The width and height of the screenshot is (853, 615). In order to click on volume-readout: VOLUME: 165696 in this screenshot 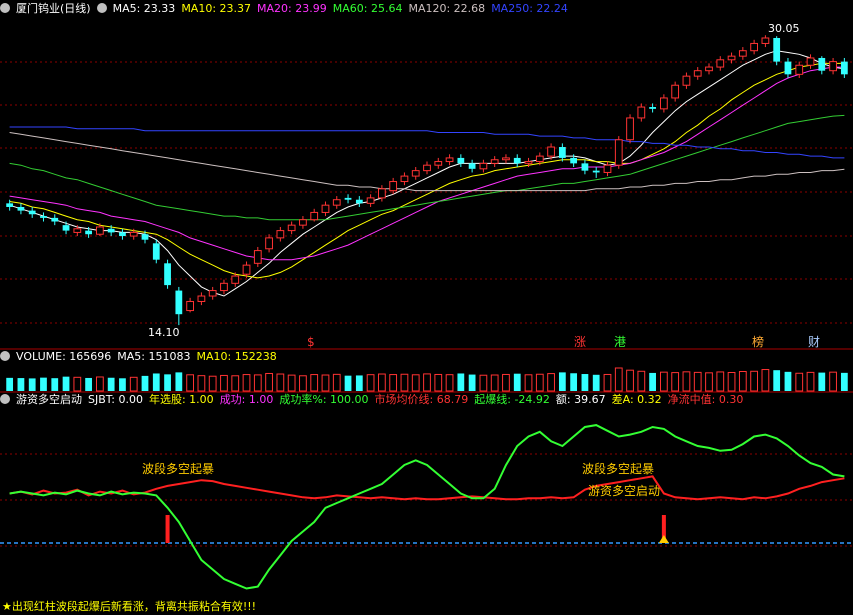, I will do `click(64, 356)`.